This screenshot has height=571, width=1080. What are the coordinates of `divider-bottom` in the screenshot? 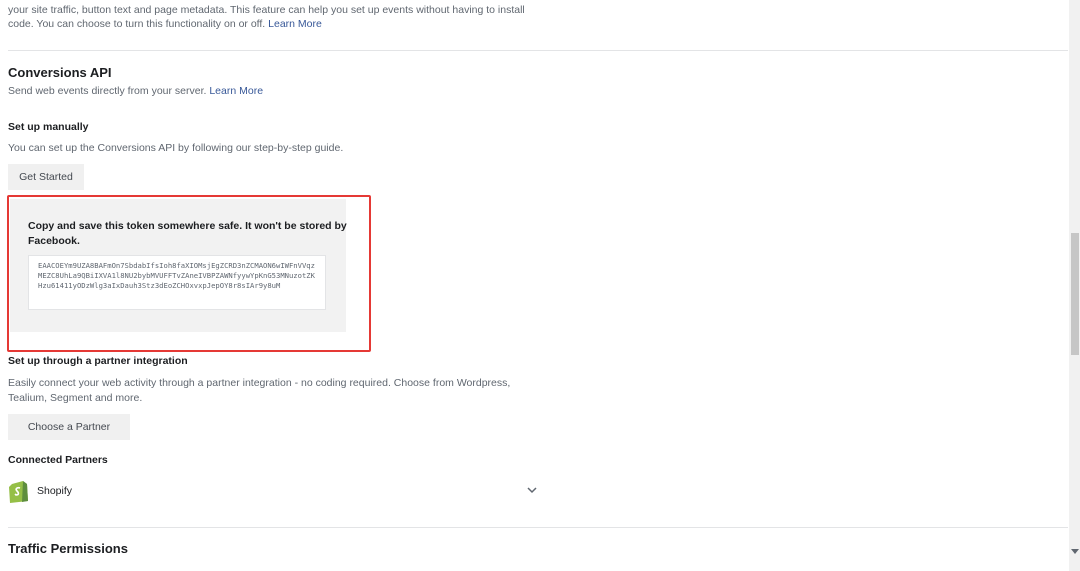 It's located at (538, 527).